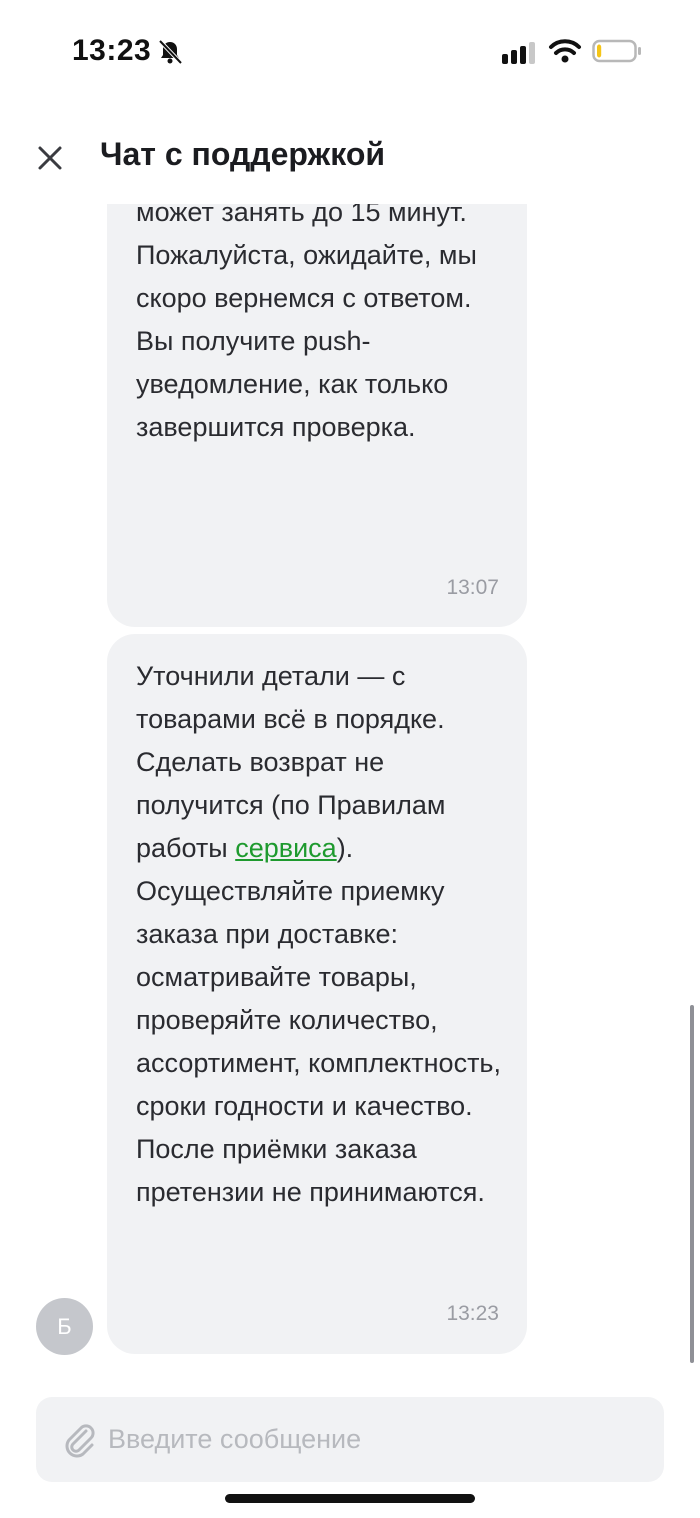 This screenshot has height=1518, width=700. I want to click on status-bar: 13:23, so click(350, 50).